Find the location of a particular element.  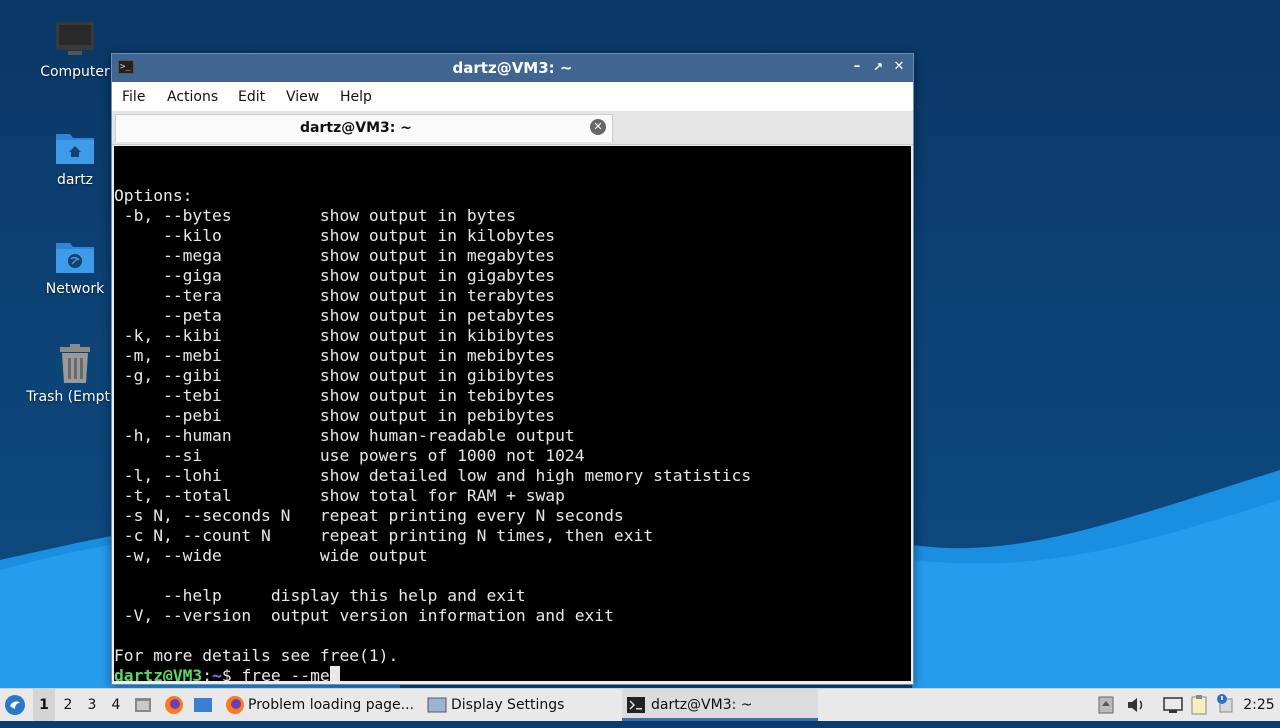

tray-keyboard is located at coordinates (1108, 705).